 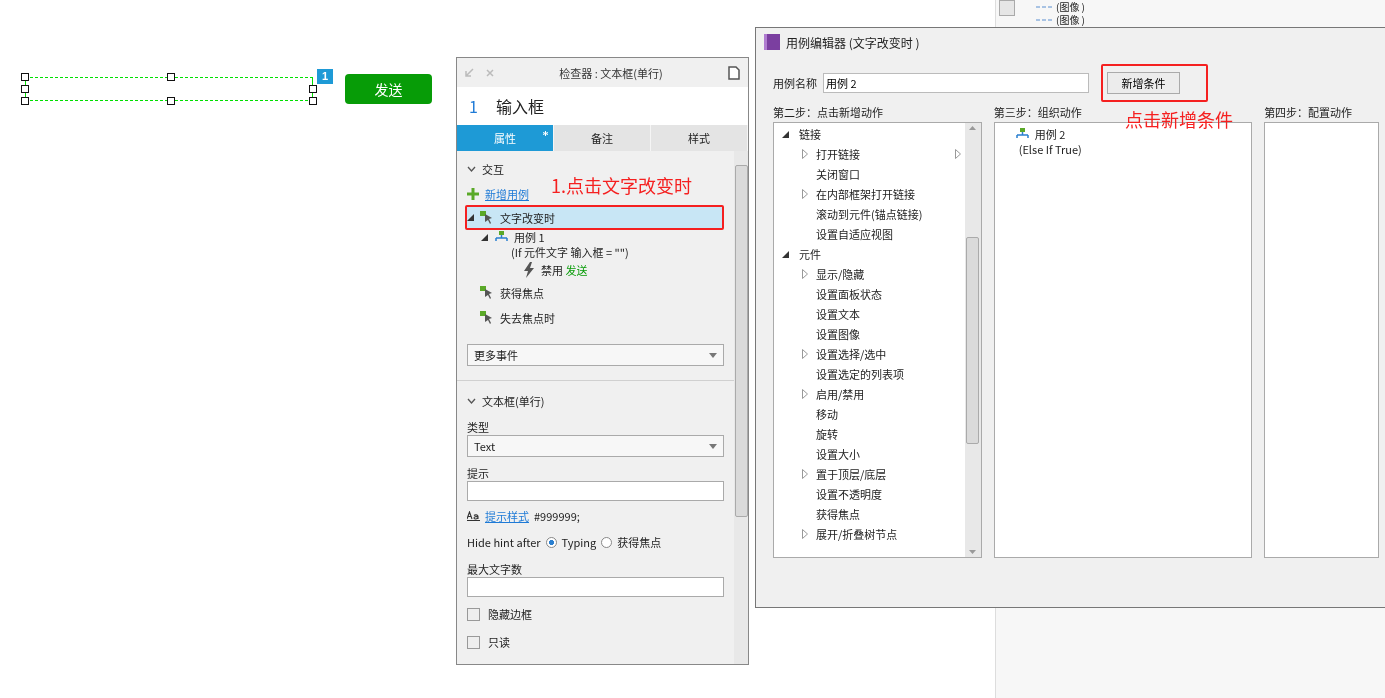 I want to click on action-list-item: 设置不透明度, so click(x=869, y=494).